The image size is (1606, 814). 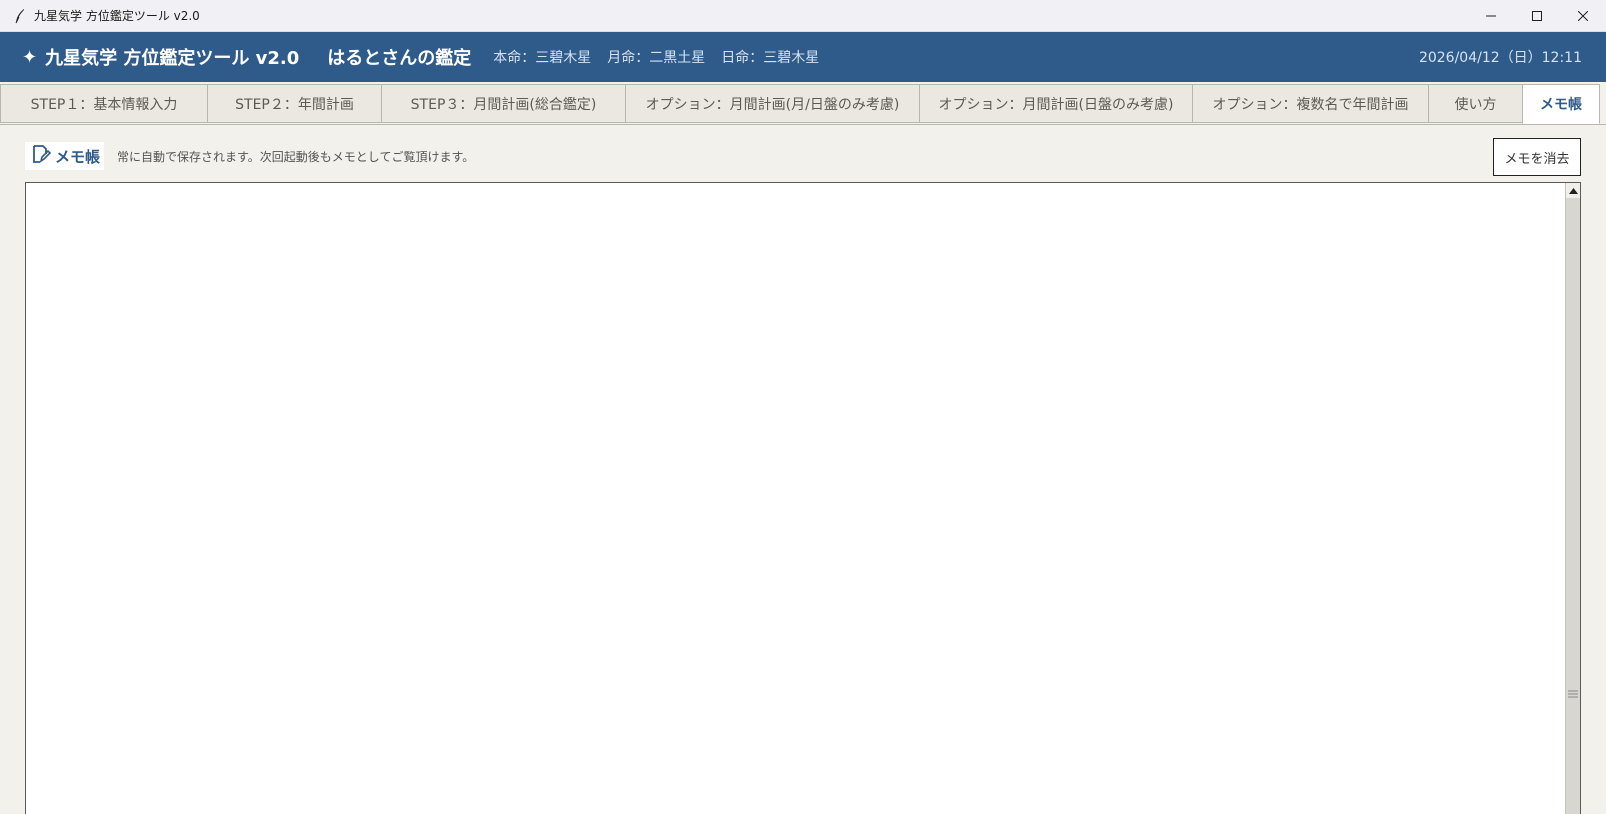 I want to click on tab-option-multi: オプション：複数名で年間計画, so click(x=1310, y=103).